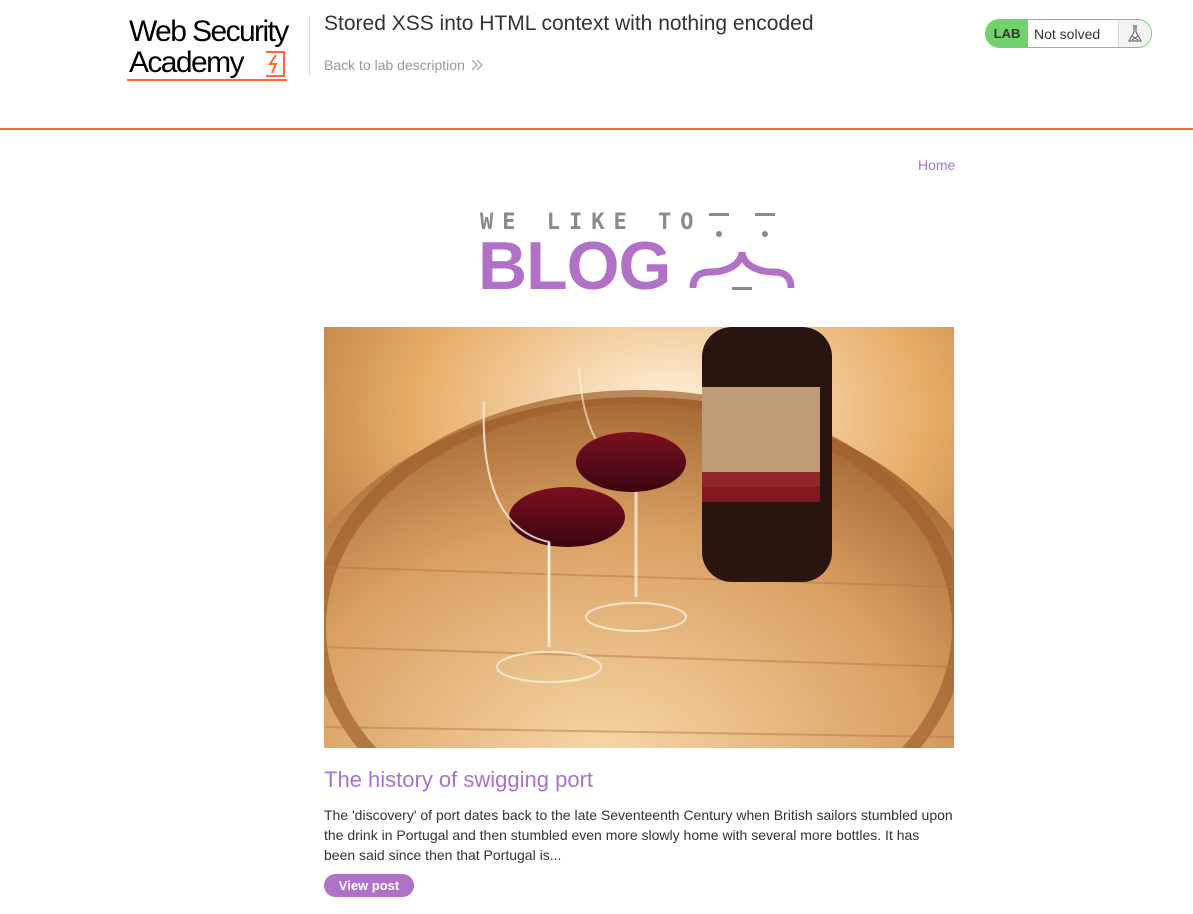 This screenshot has width=1193, height=914. I want to click on flask-icon, so click(1135, 33).